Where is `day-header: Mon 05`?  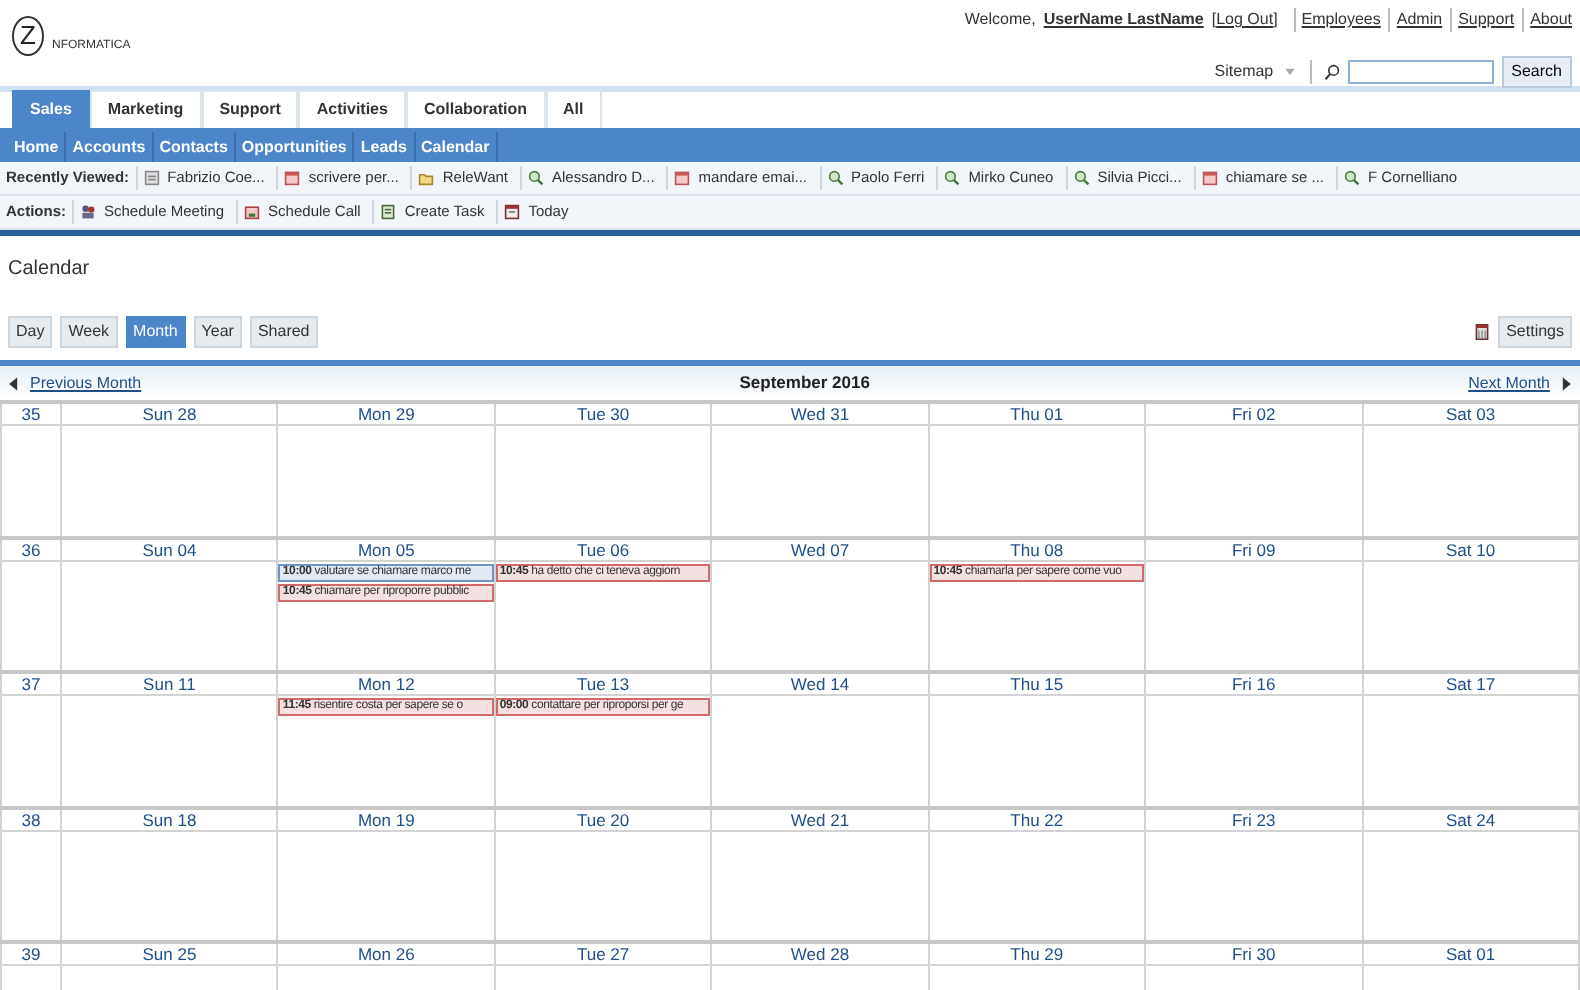
day-header: Mon 05 is located at coordinates (386, 548).